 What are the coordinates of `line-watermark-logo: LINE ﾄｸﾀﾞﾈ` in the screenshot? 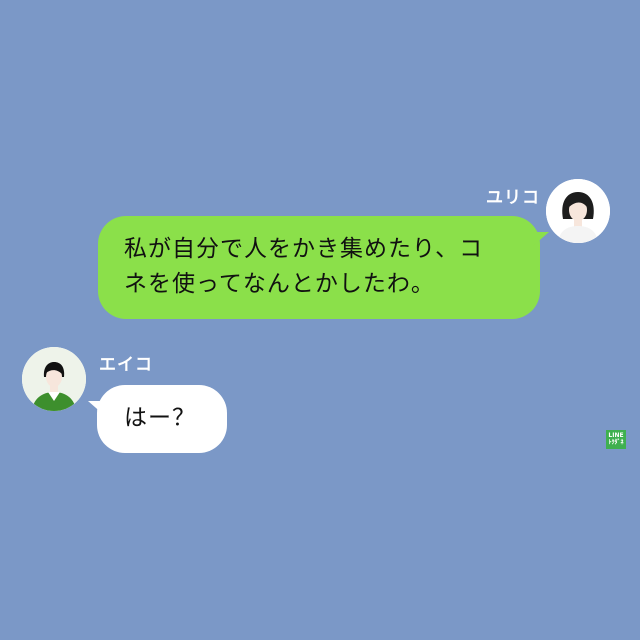 It's located at (616, 439).